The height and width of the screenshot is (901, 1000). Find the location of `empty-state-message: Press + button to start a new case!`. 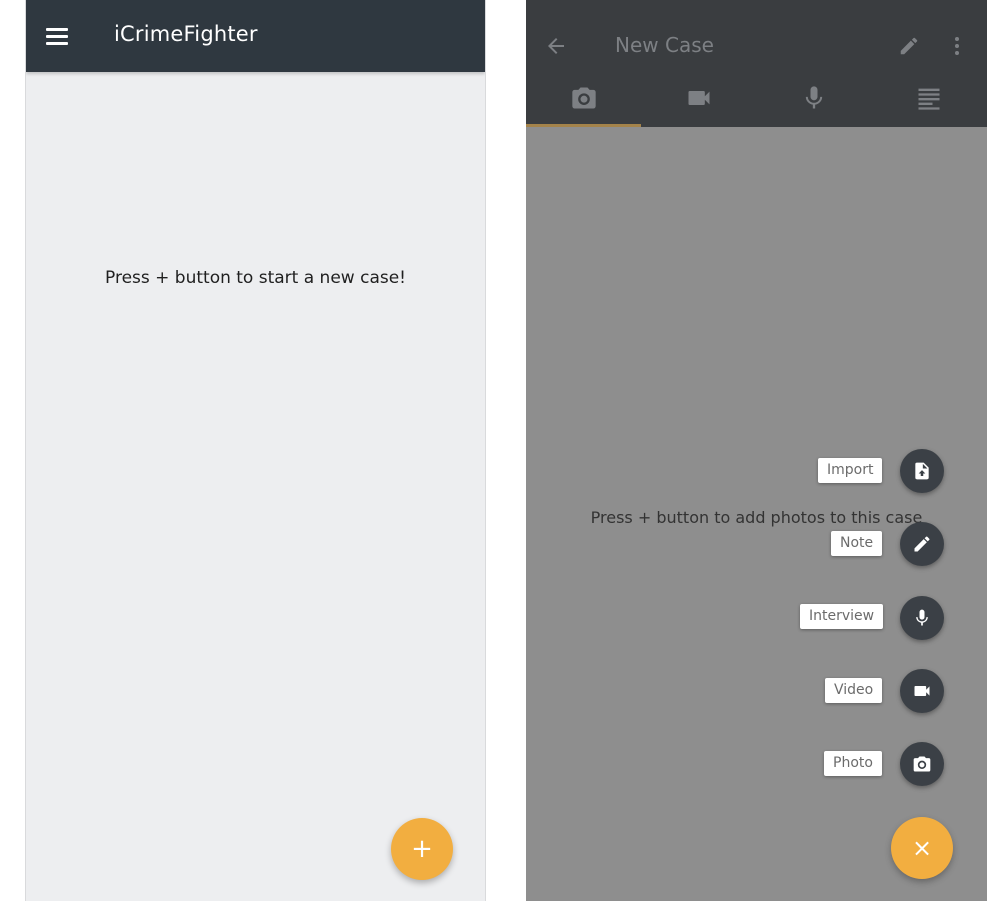

empty-state-message: Press + button to start a new case! is located at coordinates (255, 278).